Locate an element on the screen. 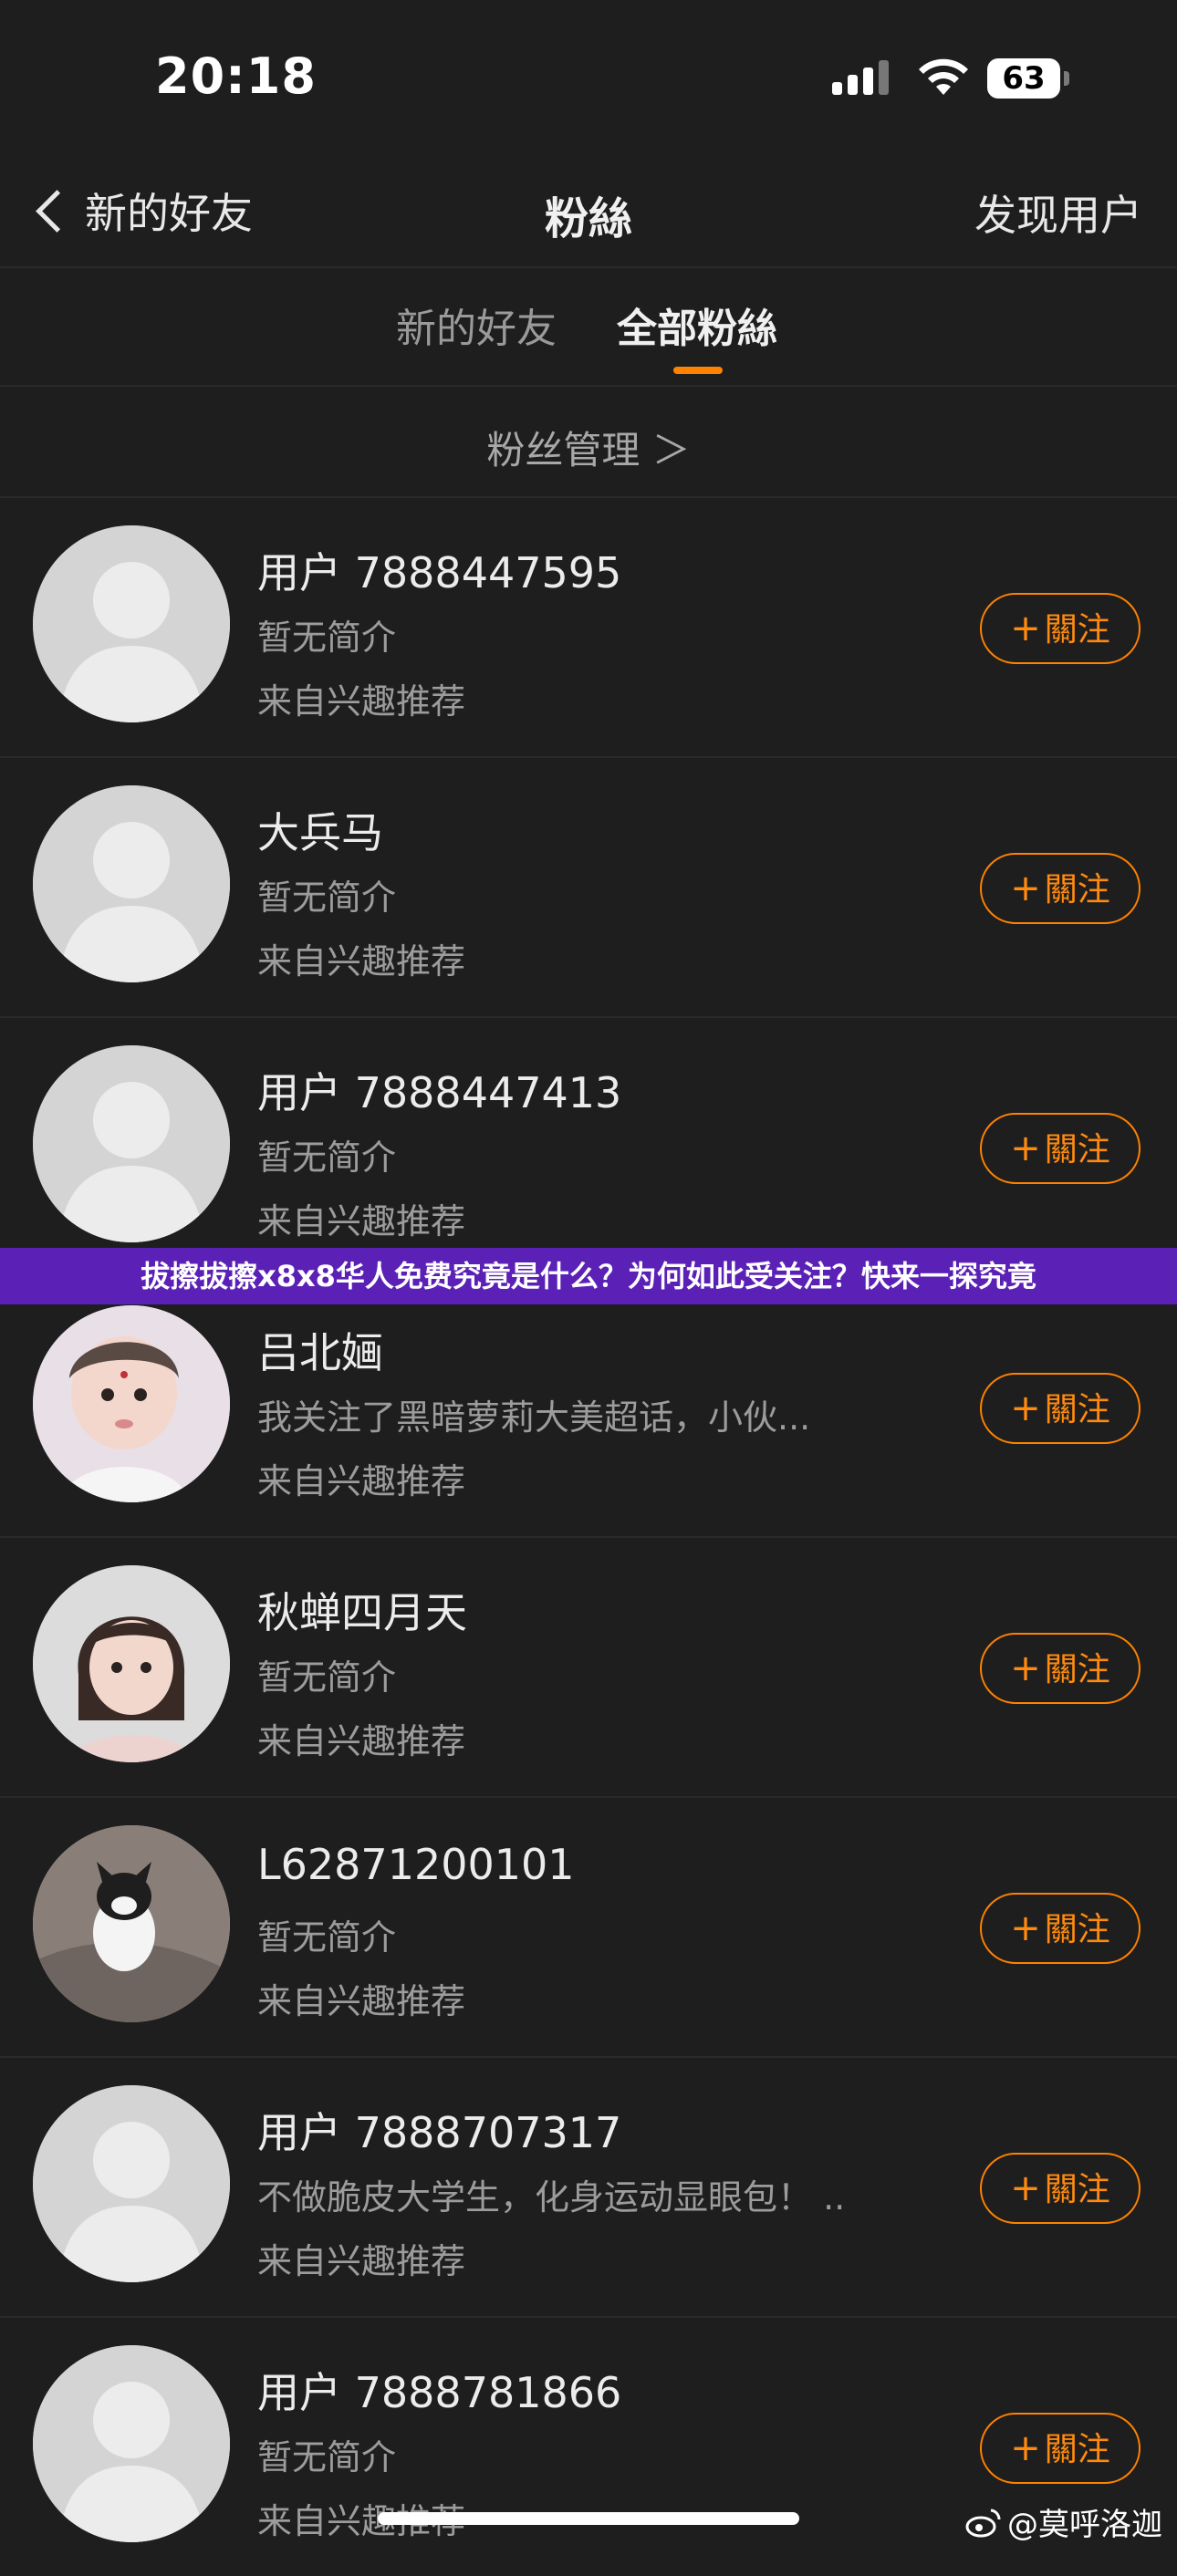 The image size is (1177, 2576). user-bio: 不做脆皮大学生，化身运动显眼包！ .. is located at coordinates (552, 2197).